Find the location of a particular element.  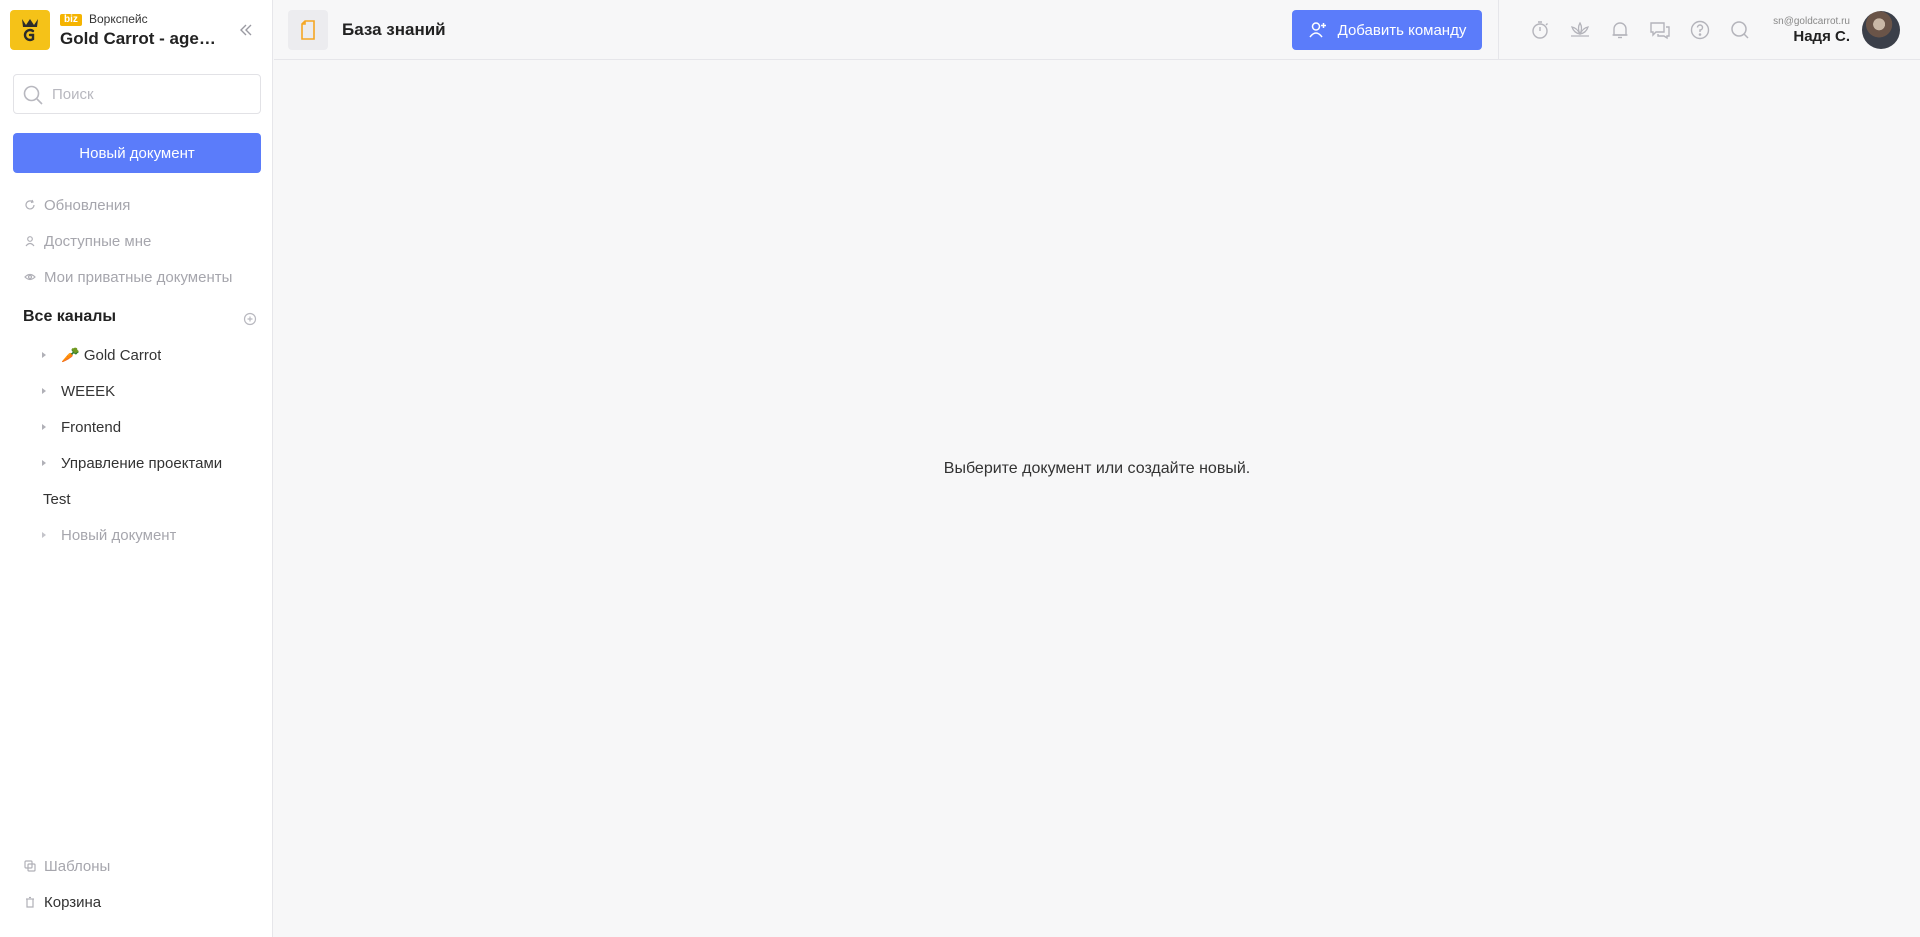

help-icon is located at coordinates (1700, 30).